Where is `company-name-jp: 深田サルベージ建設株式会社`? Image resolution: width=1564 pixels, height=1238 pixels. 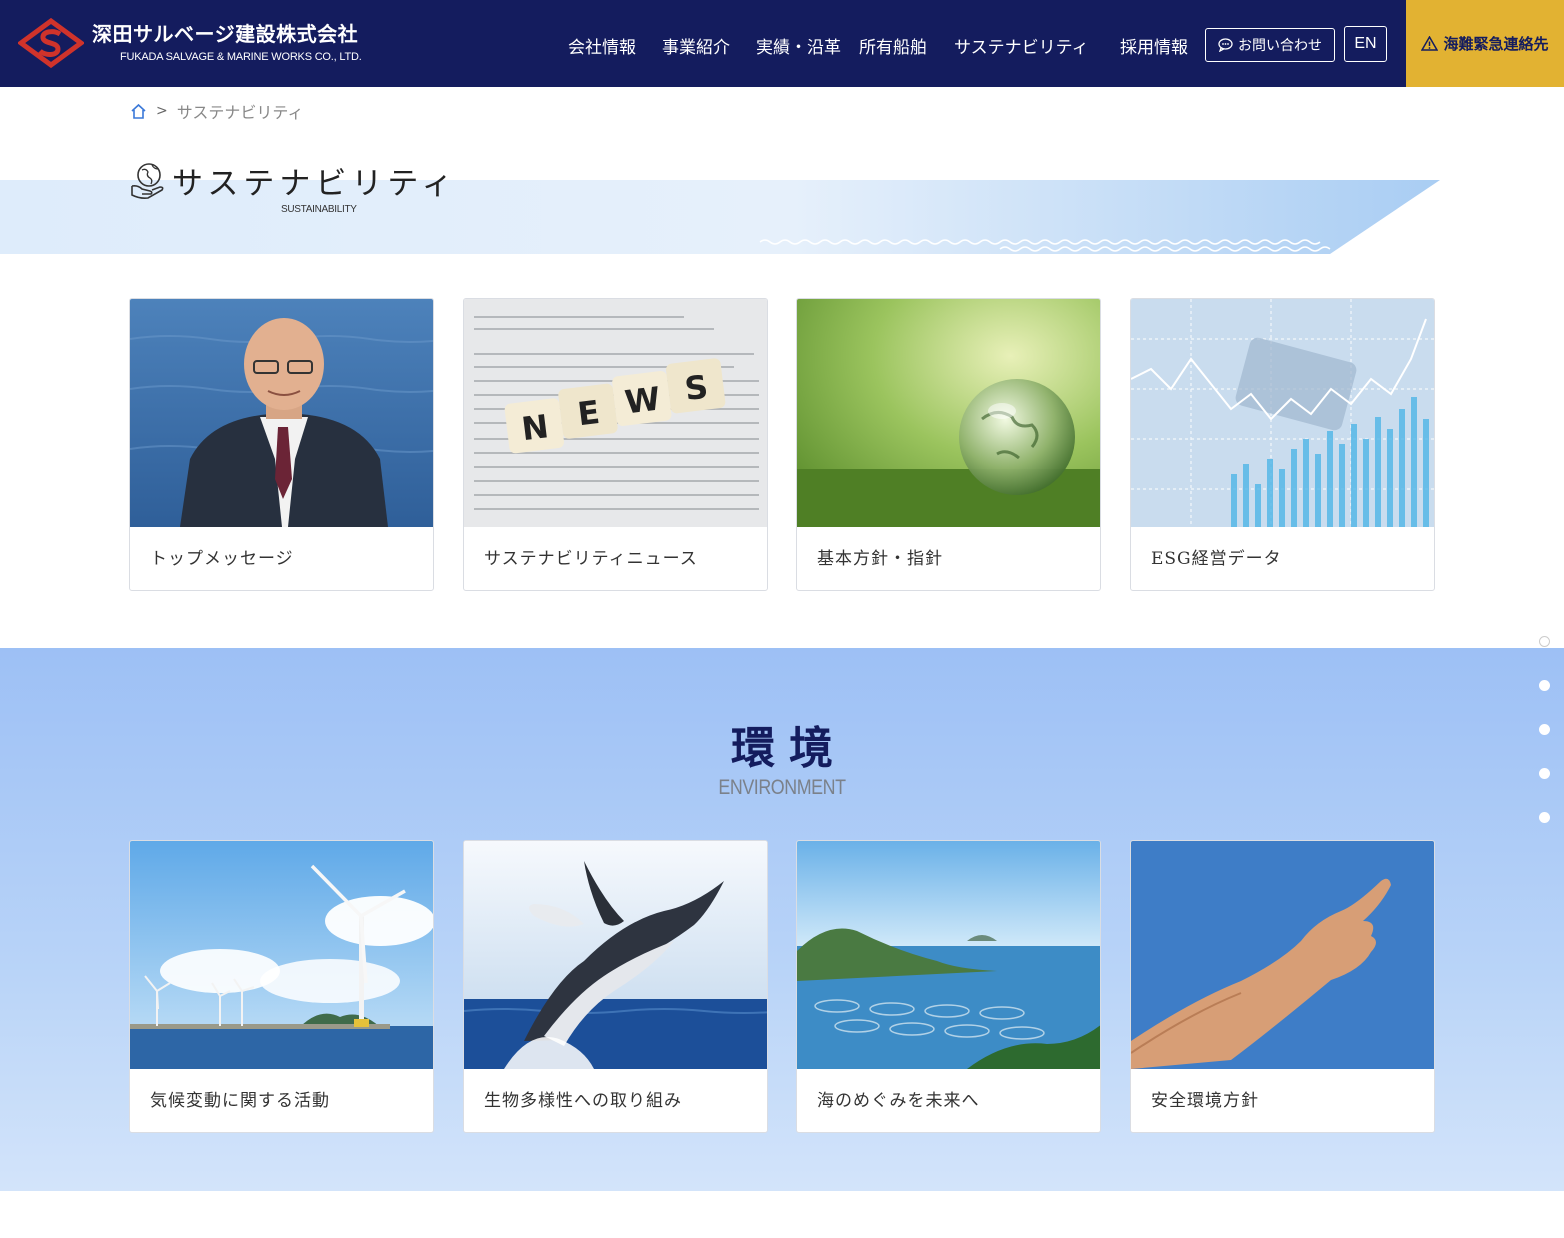 company-name-jp: 深田サルベージ建設株式会社 is located at coordinates (225, 32).